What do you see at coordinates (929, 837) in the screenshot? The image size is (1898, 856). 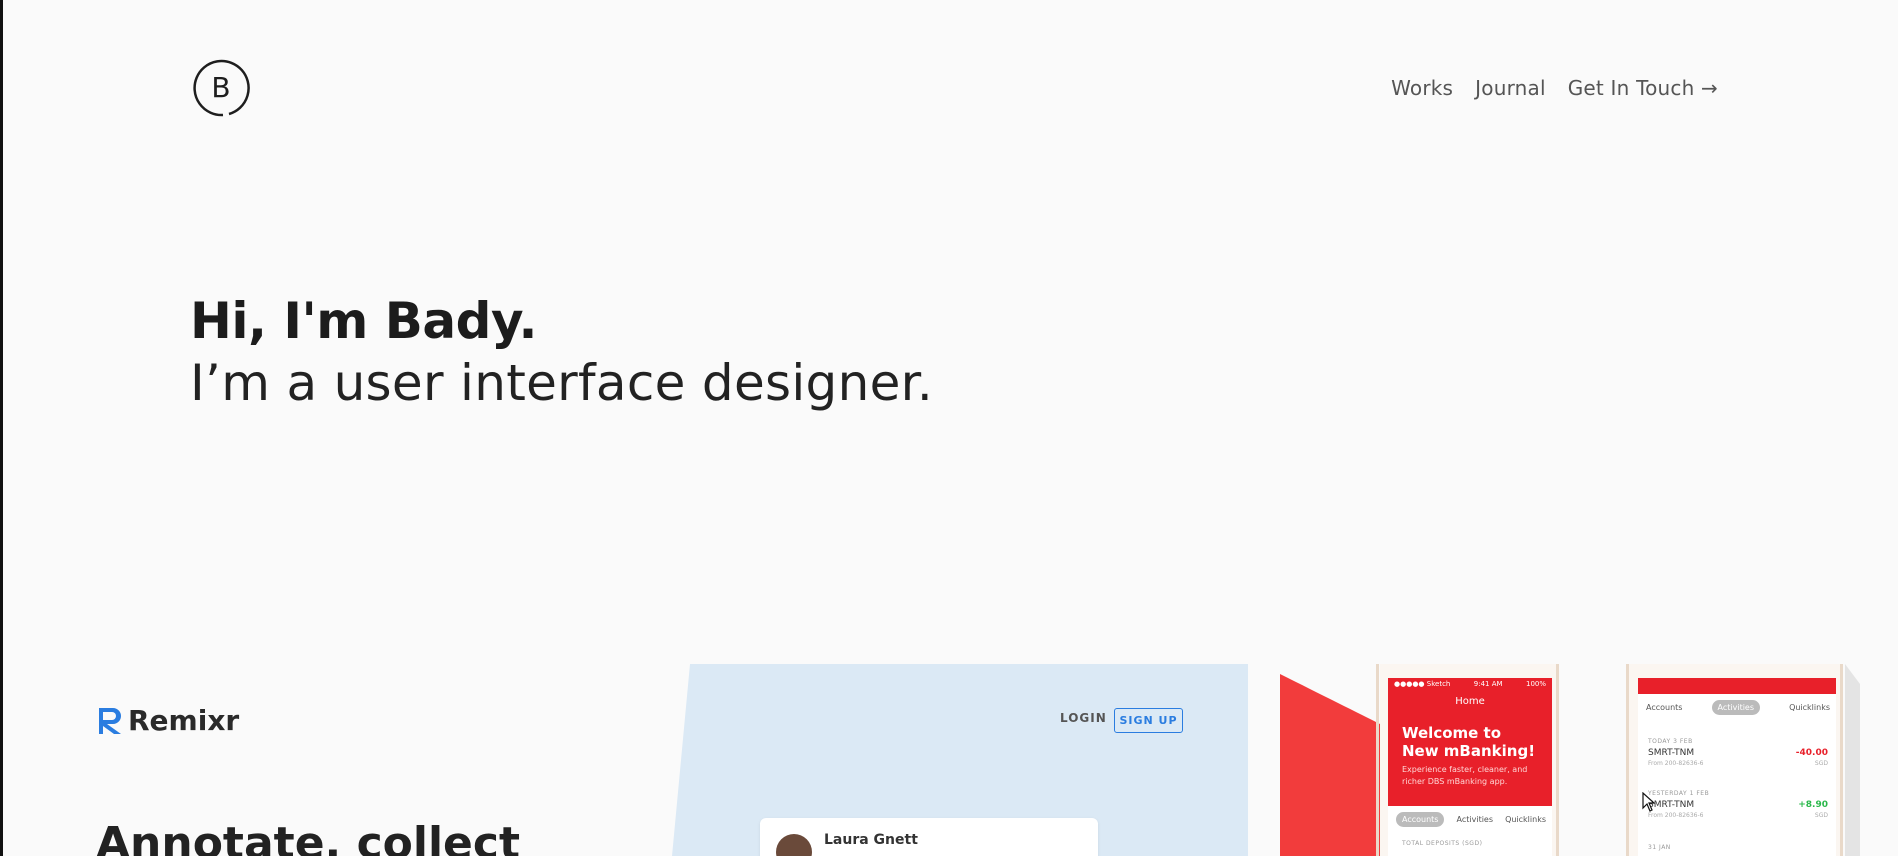 I see `preview-user-card: Laura Gnett` at bounding box center [929, 837].